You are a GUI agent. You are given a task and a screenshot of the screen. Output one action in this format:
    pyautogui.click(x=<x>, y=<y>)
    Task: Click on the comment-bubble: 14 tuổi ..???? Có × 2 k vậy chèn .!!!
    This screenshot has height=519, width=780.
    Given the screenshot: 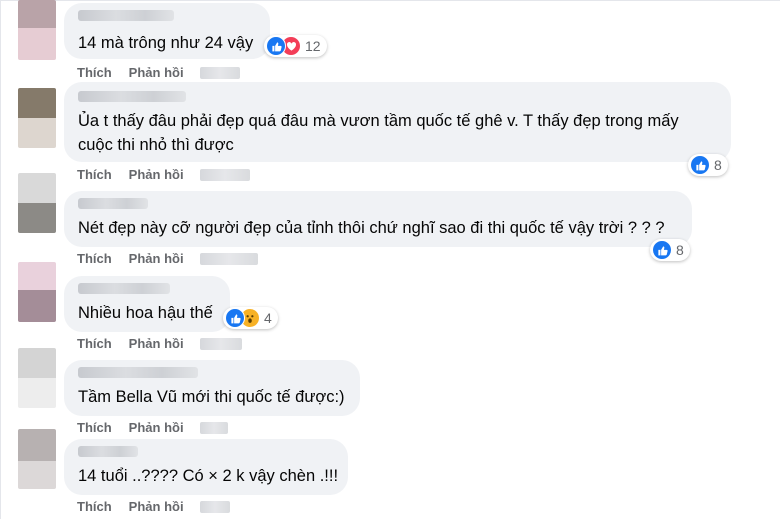 What is the action you would take?
    pyautogui.click(x=206, y=467)
    